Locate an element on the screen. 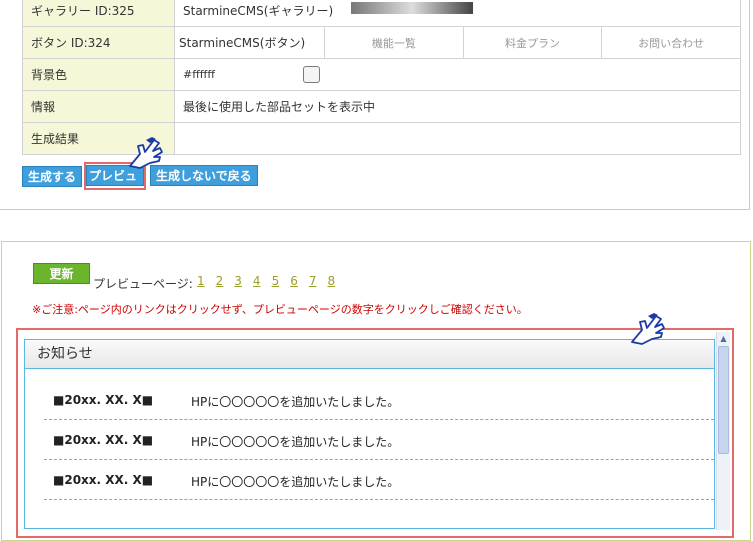 The width and height of the screenshot is (753, 541). page-link-3: 3 is located at coordinates (238, 281).